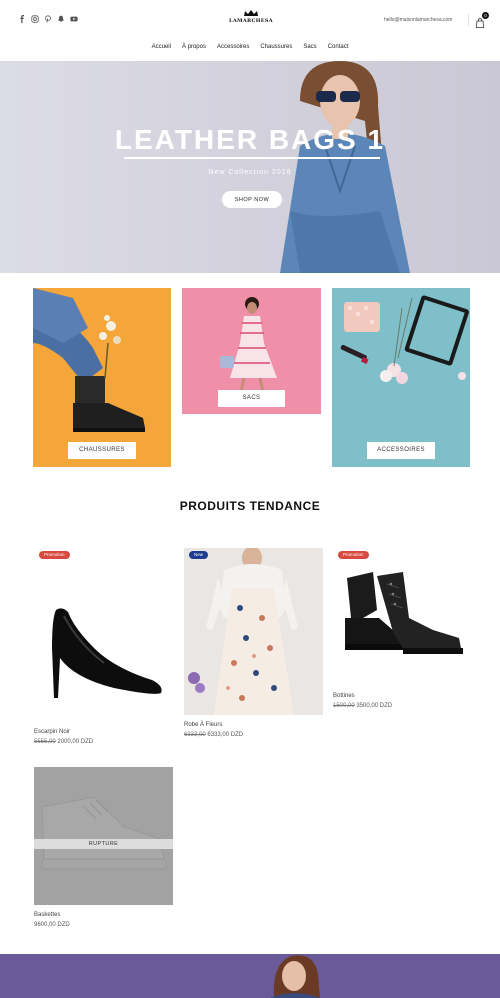  I want to click on nav-item-a-propos: À propos, so click(194, 47).